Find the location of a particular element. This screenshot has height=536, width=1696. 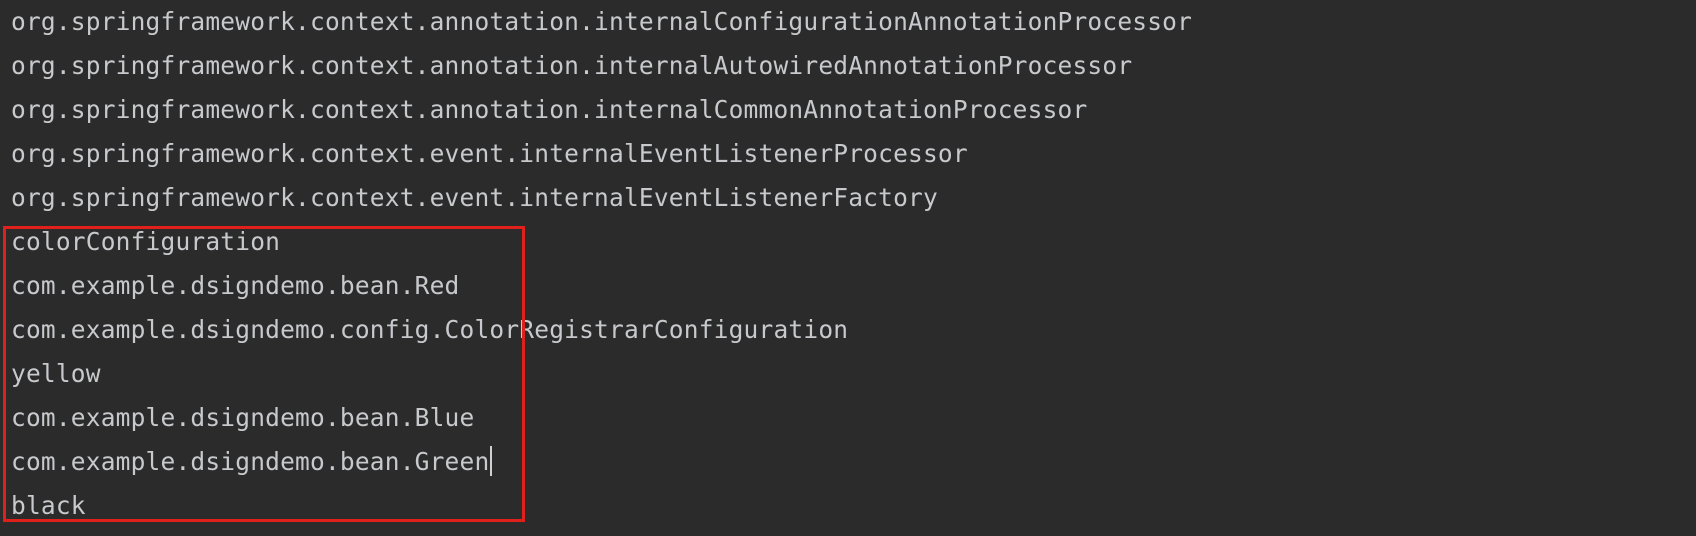

console-line-text: com.example.dsigndemo.bean.Green is located at coordinates (250, 461).